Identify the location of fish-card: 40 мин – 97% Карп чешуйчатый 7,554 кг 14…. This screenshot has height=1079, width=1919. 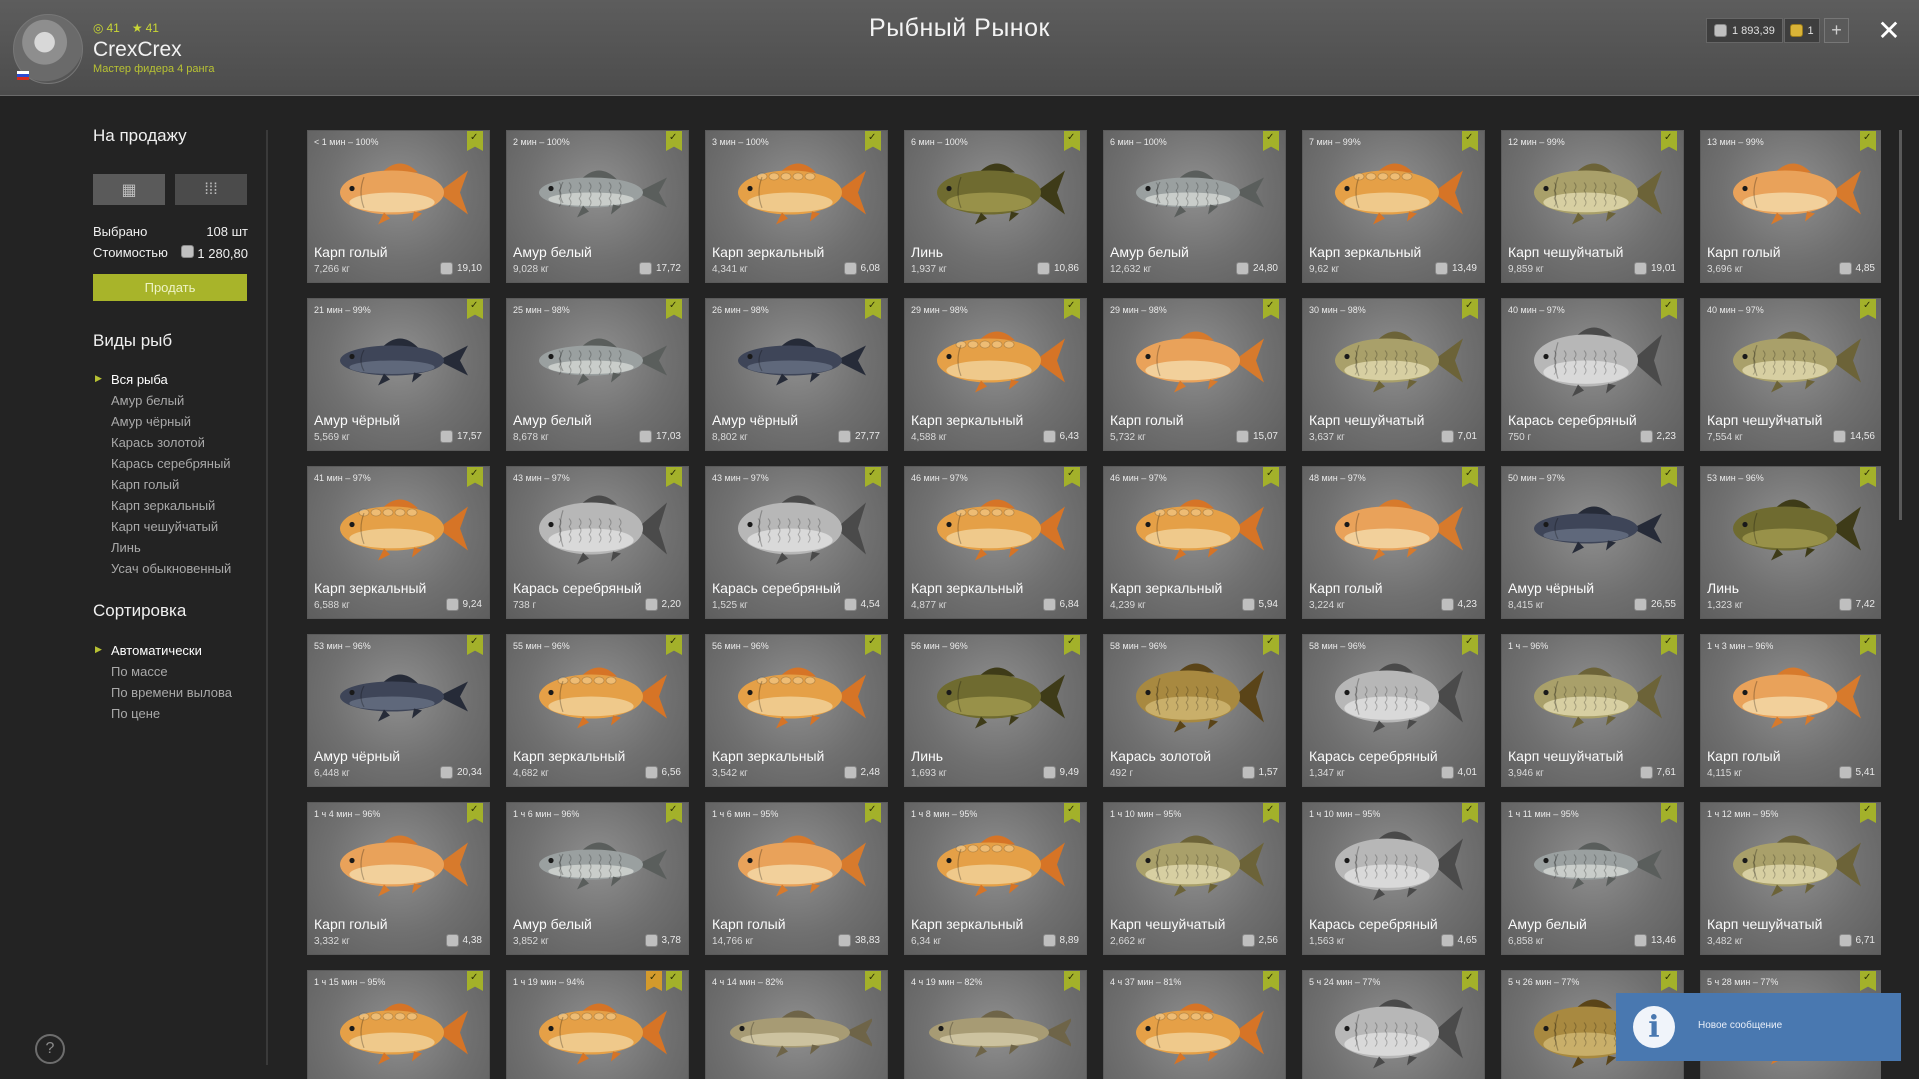
(1790, 374).